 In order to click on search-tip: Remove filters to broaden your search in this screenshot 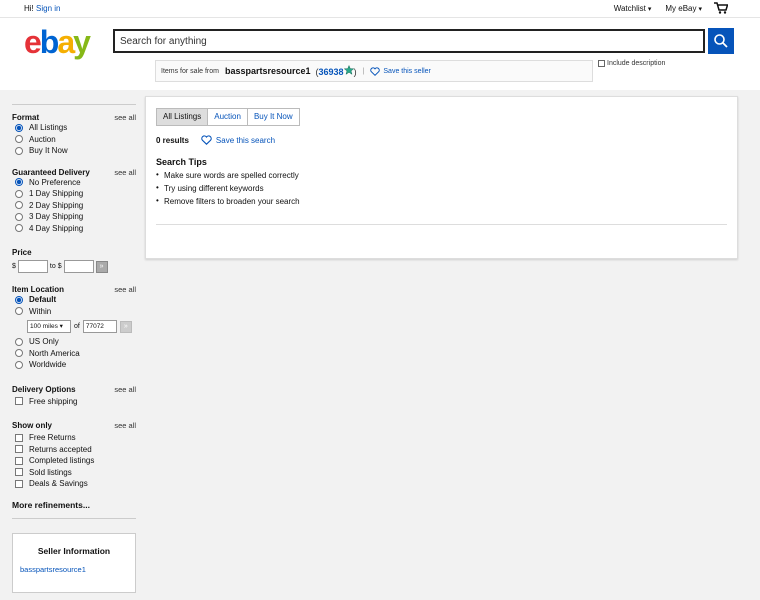, I will do `click(228, 203)`.